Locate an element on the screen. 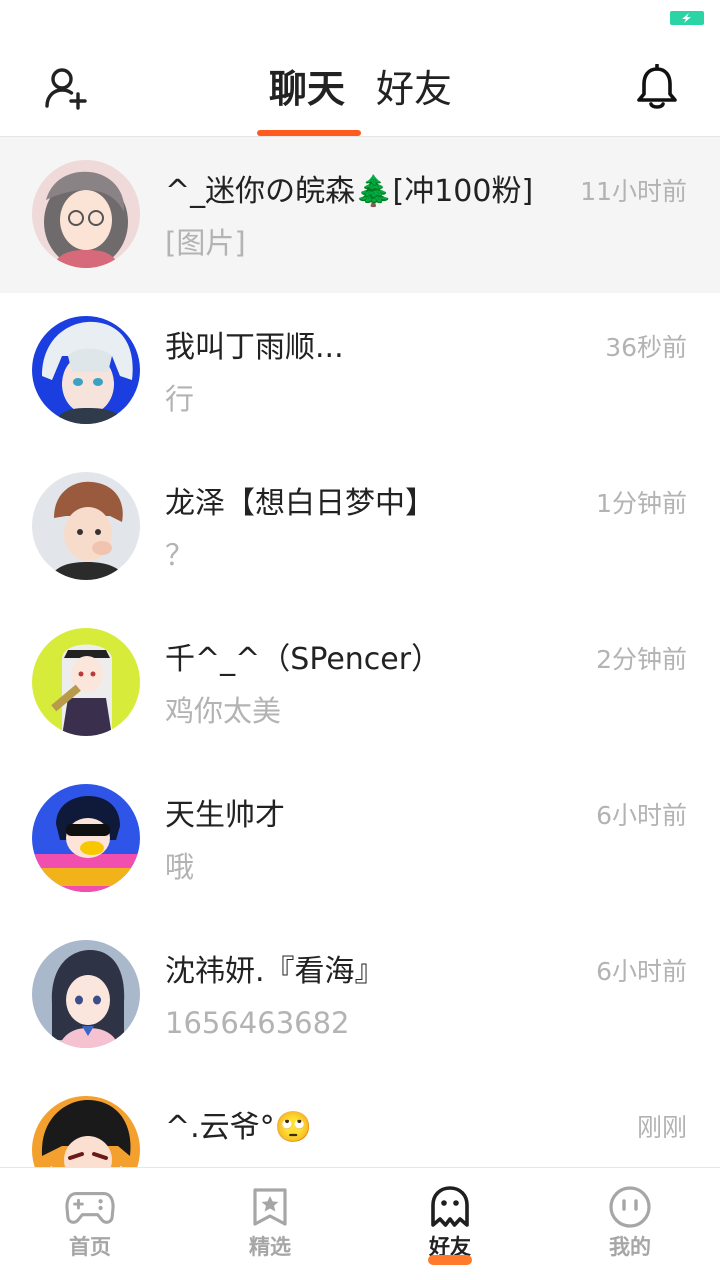 The height and width of the screenshot is (1280, 720). top-bar: 聊天 好友 is located at coordinates (360, 88).